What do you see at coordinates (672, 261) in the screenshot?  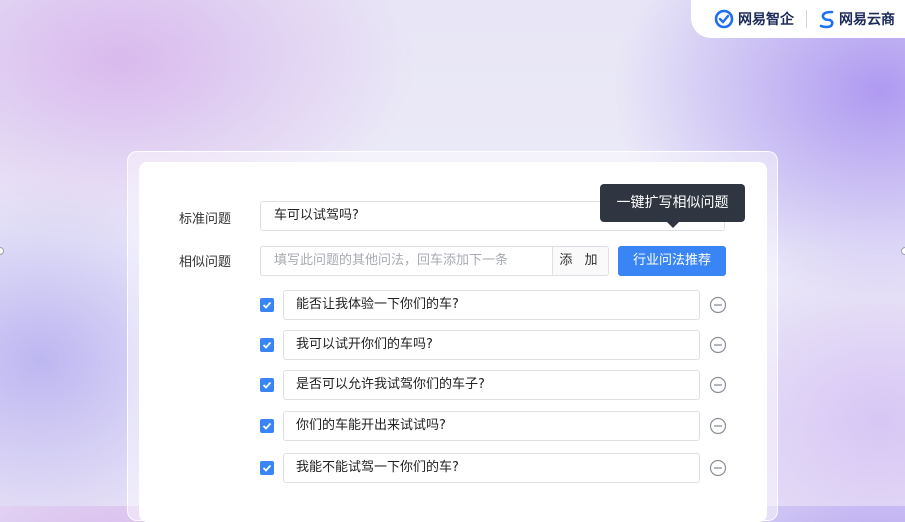 I see `industry-recommend-button: 行业问法推荐` at bounding box center [672, 261].